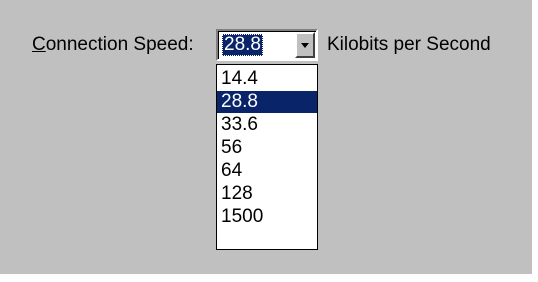 This screenshot has width=538, height=282. Describe the element at coordinates (267, 125) in the screenshot. I see `dropdown-option-33-6: 33.6` at that location.